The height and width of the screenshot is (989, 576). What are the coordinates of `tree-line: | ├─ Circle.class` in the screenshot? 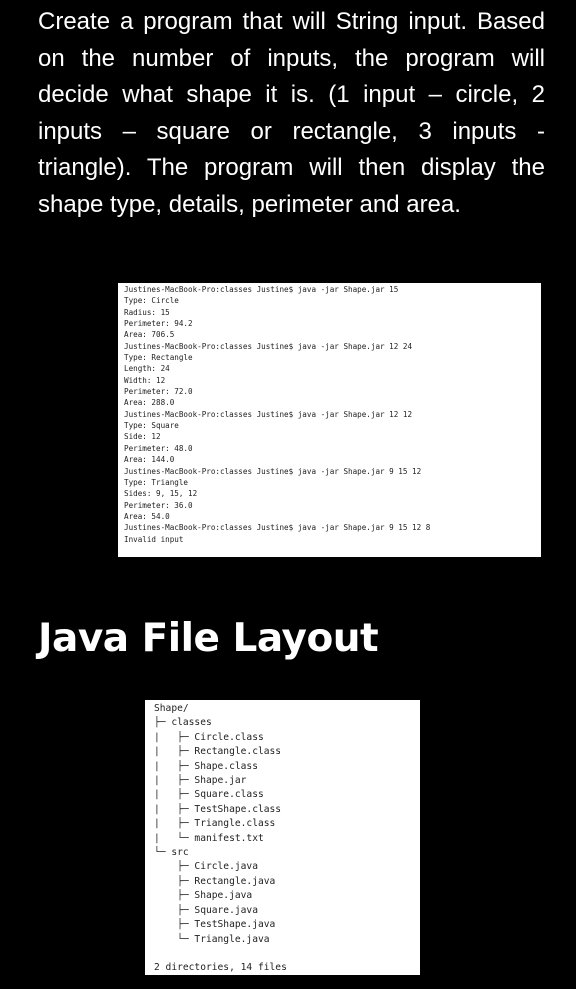 It's located at (209, 737).